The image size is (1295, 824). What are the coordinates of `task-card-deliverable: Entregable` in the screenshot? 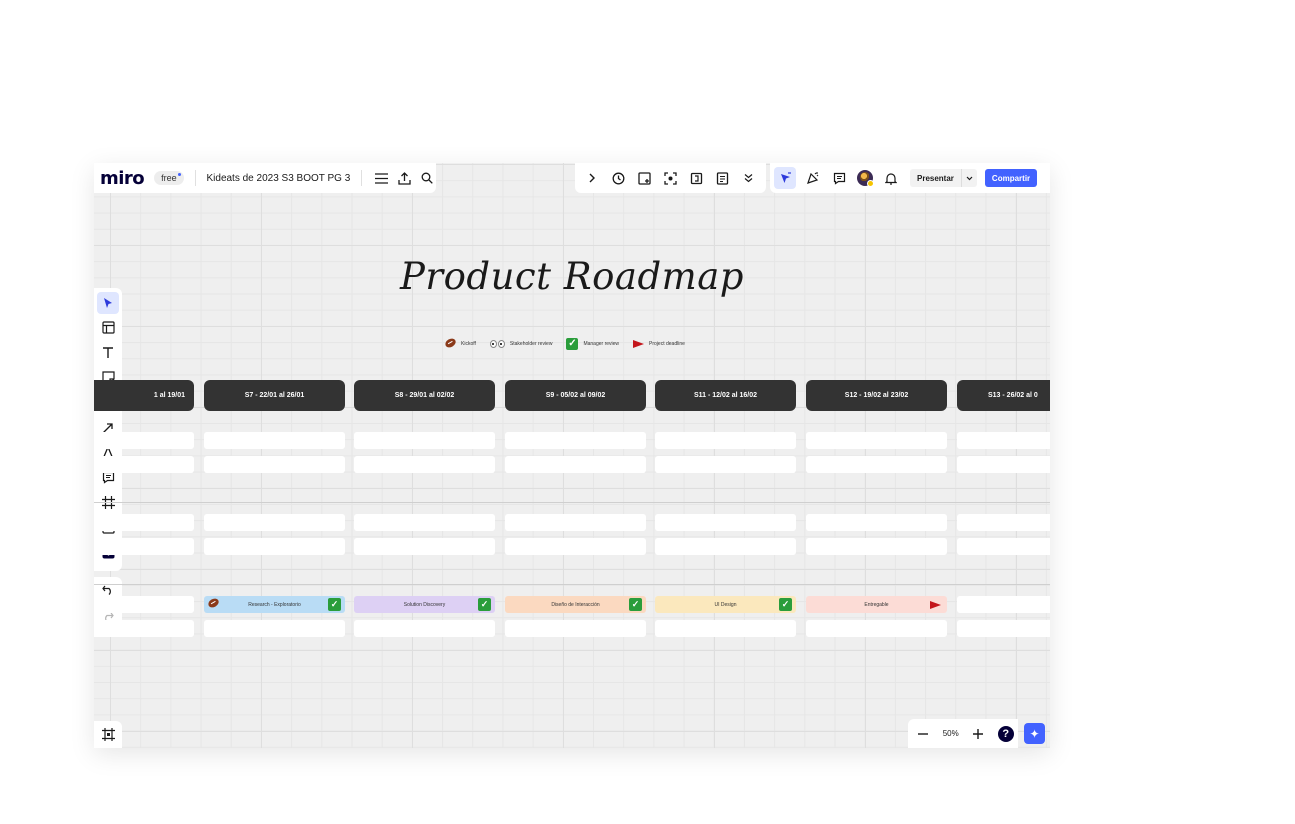 It's located at (876, 604).